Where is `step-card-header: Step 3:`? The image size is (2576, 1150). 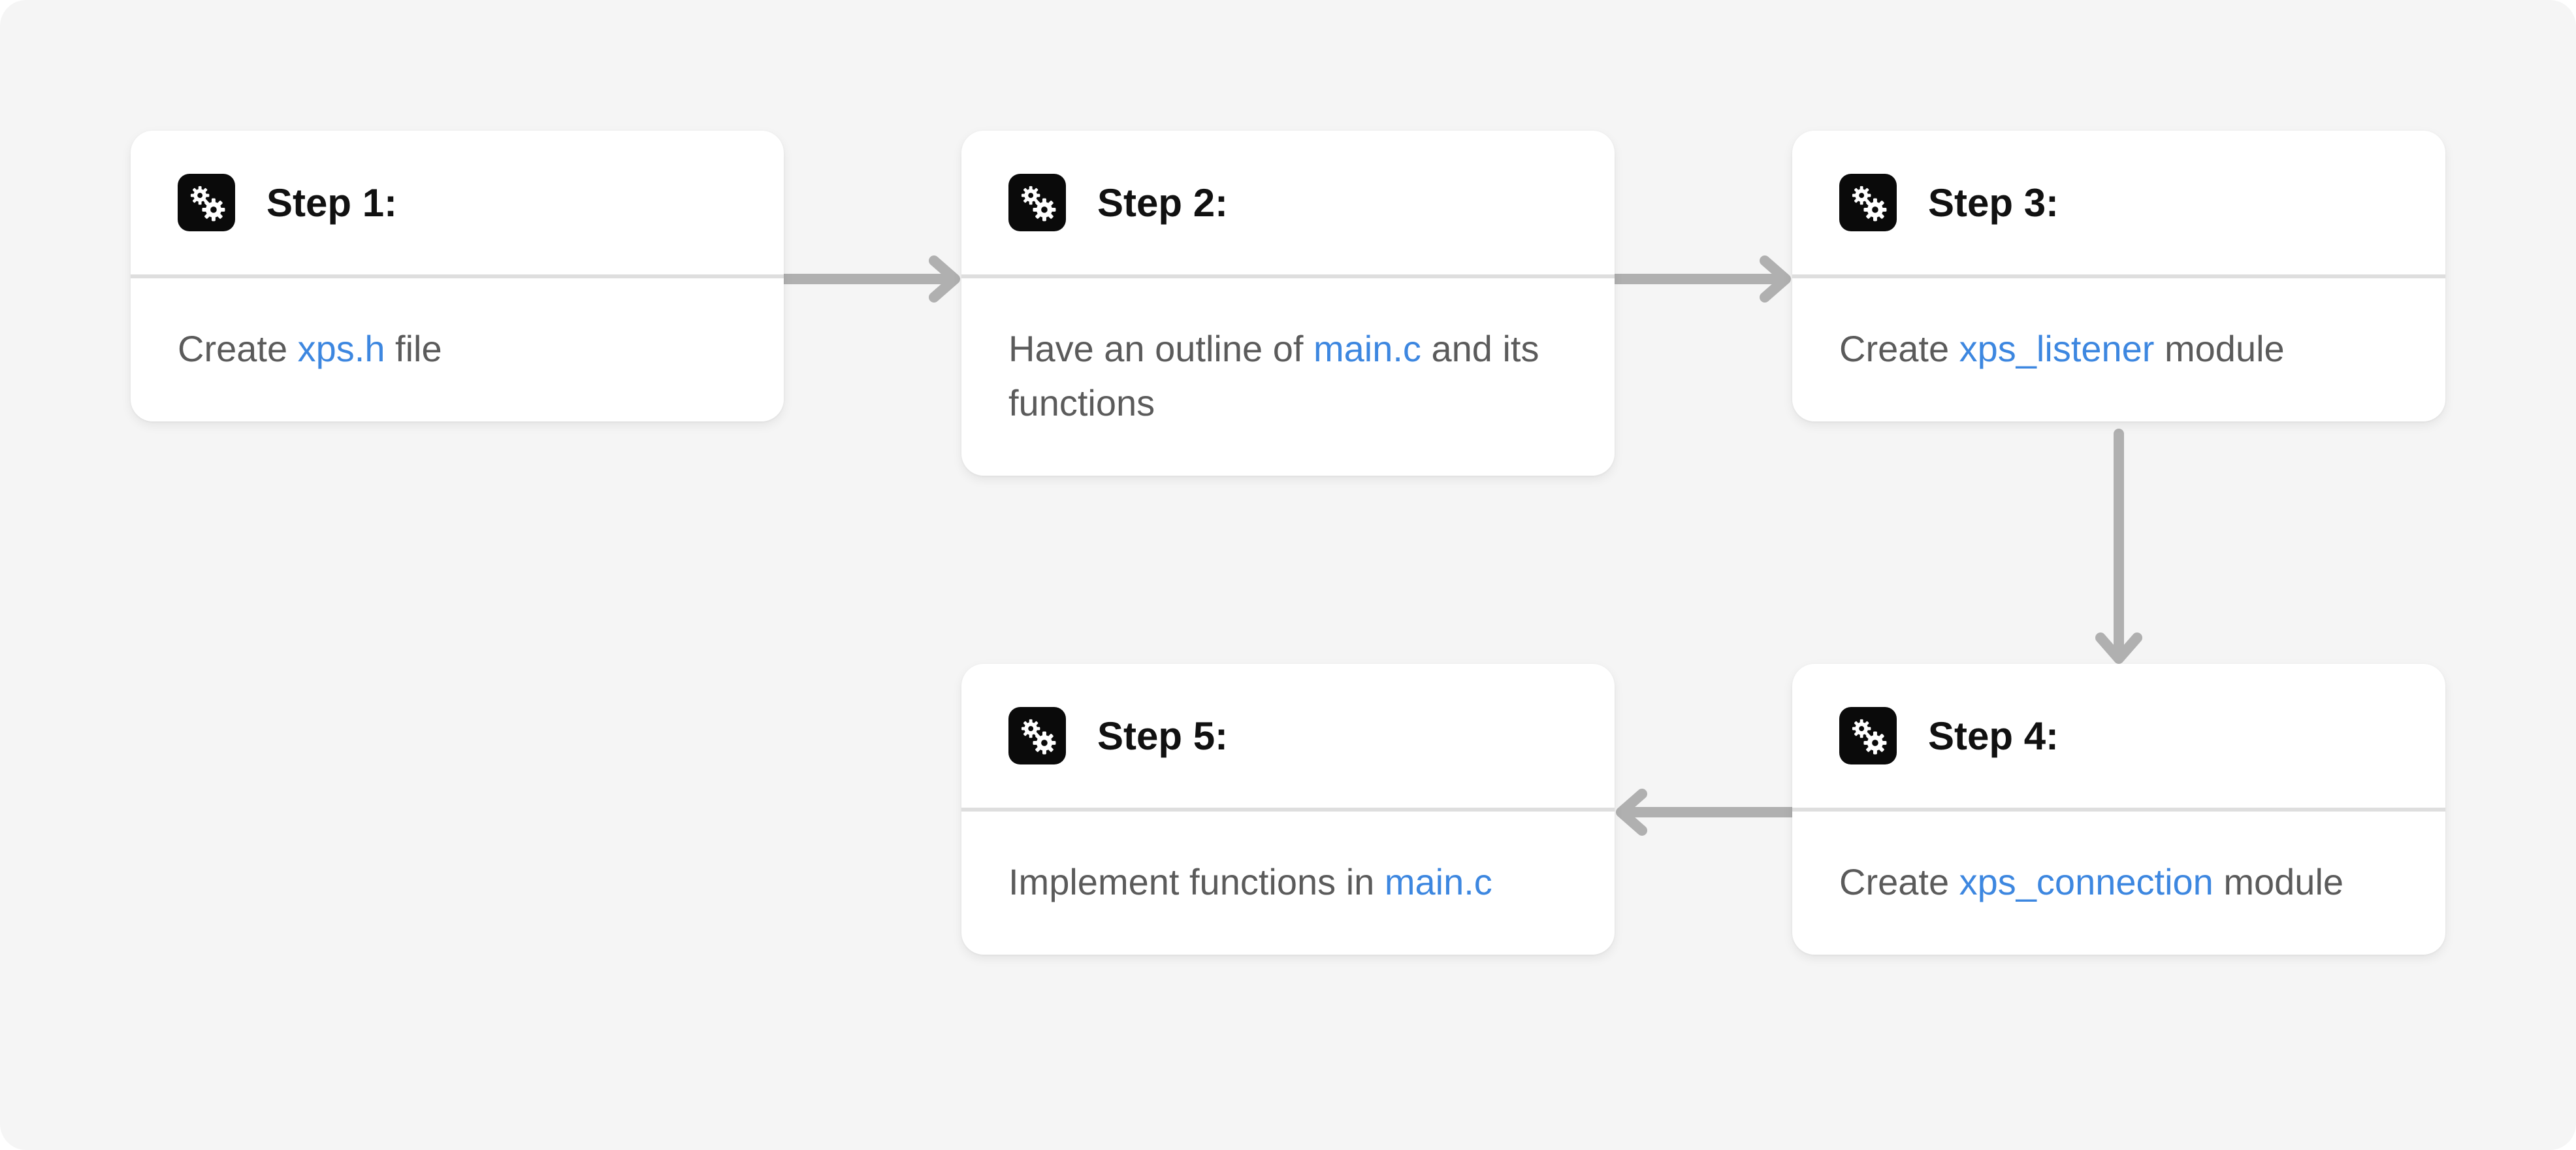
step-card-header: Step 3: is located at coordinates (2118, 204).